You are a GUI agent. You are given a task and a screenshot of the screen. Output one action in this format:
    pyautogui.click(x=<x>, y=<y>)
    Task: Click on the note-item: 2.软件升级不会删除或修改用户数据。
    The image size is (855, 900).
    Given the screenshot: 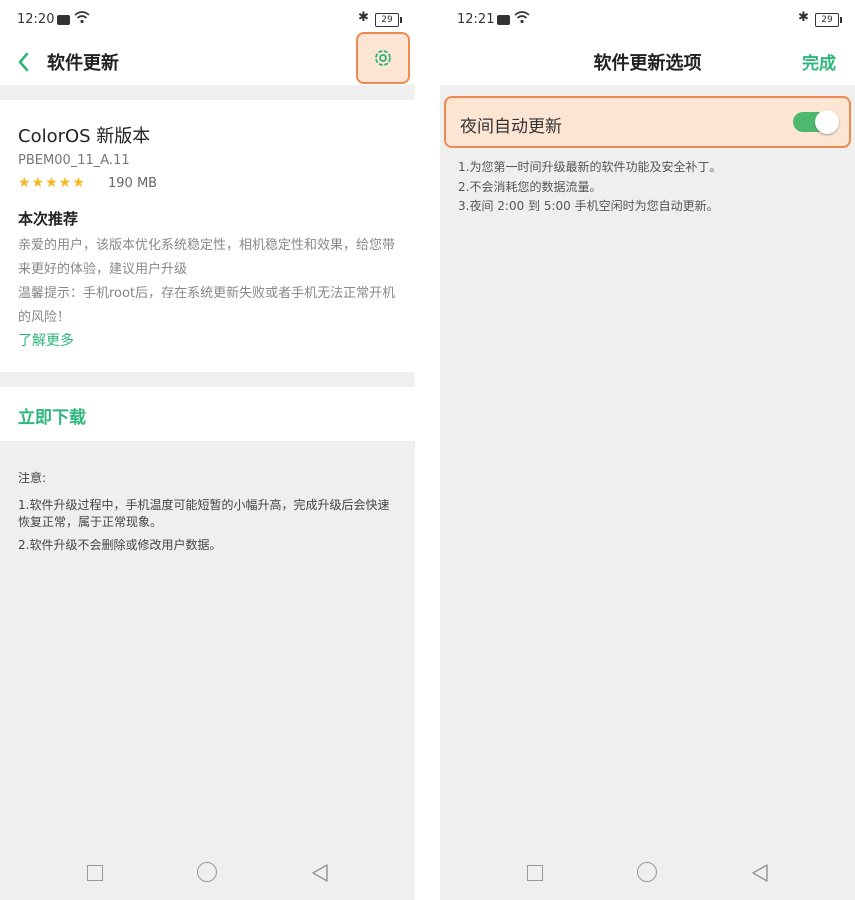 What is the action you would take?
    pyautogui.click(x=120, y=545)
    